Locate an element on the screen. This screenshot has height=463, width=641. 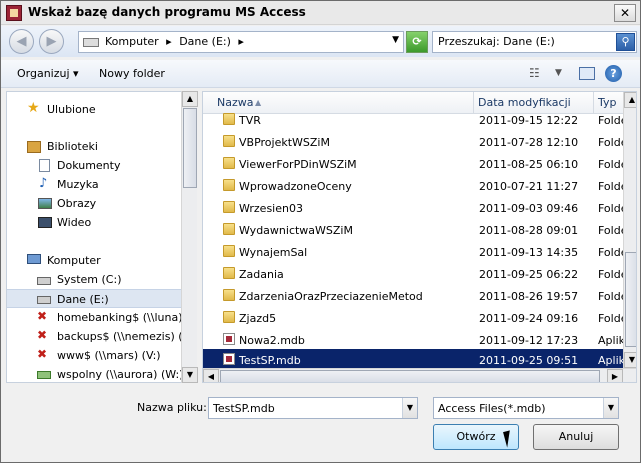
sidebar-item-pictures: Obrazy is located at coordinates (94, 203).